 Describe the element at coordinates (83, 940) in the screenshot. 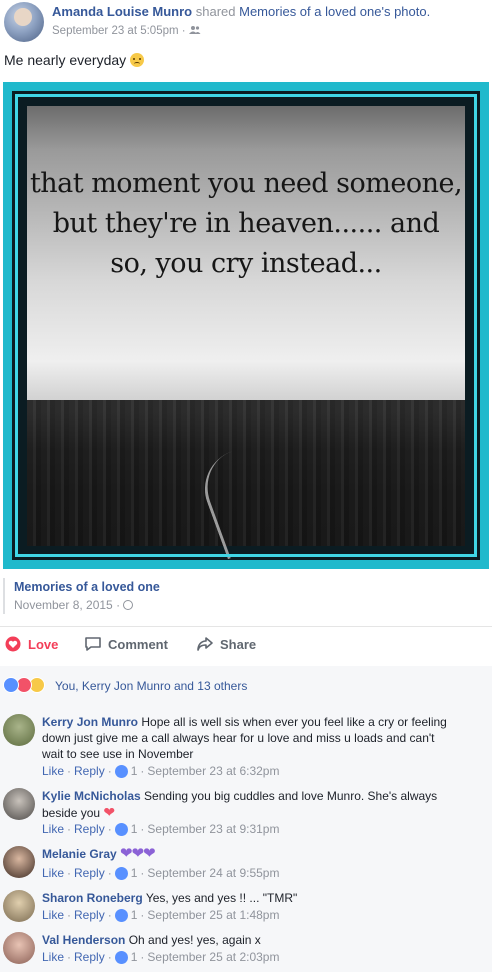

I see `commenter-name: Val Henderson` at that location.